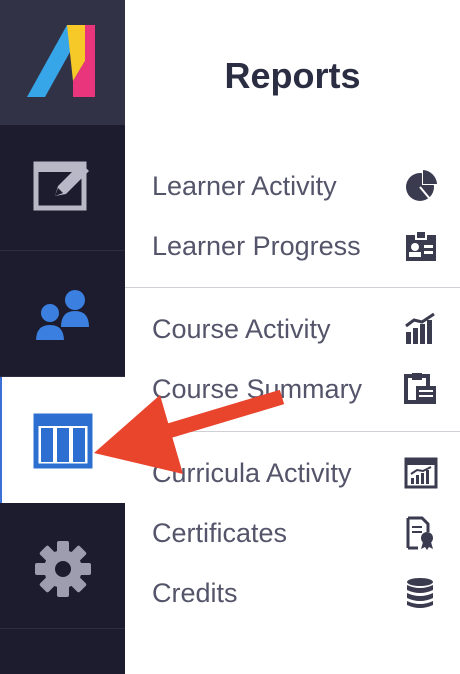 This screenshot has height=674, width=460. I want to click on menu-item-learner-activity: Learner Activity, so click(299, 186).